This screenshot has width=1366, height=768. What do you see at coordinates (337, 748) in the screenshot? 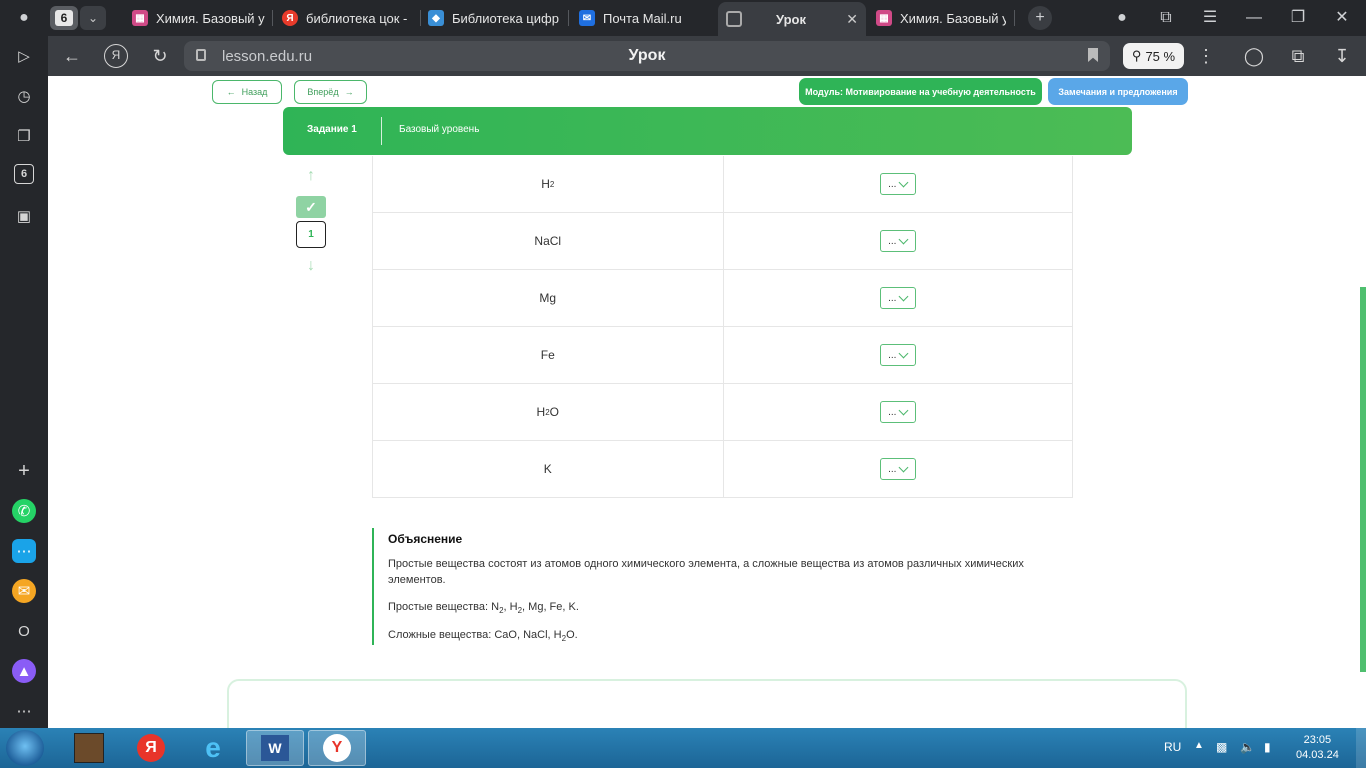
I see `yandex-browser-icon: Y` at bounding box center [337, 748].